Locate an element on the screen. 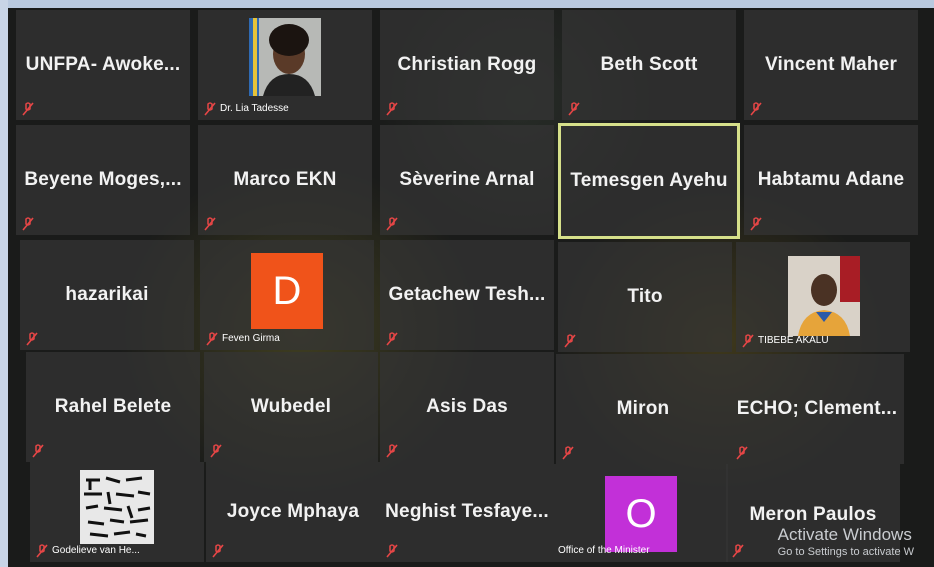 Image resolution: width=934 pixels, height=567 pixels. participant-tile: Vincent Maher is located at coordinates (831, 65).